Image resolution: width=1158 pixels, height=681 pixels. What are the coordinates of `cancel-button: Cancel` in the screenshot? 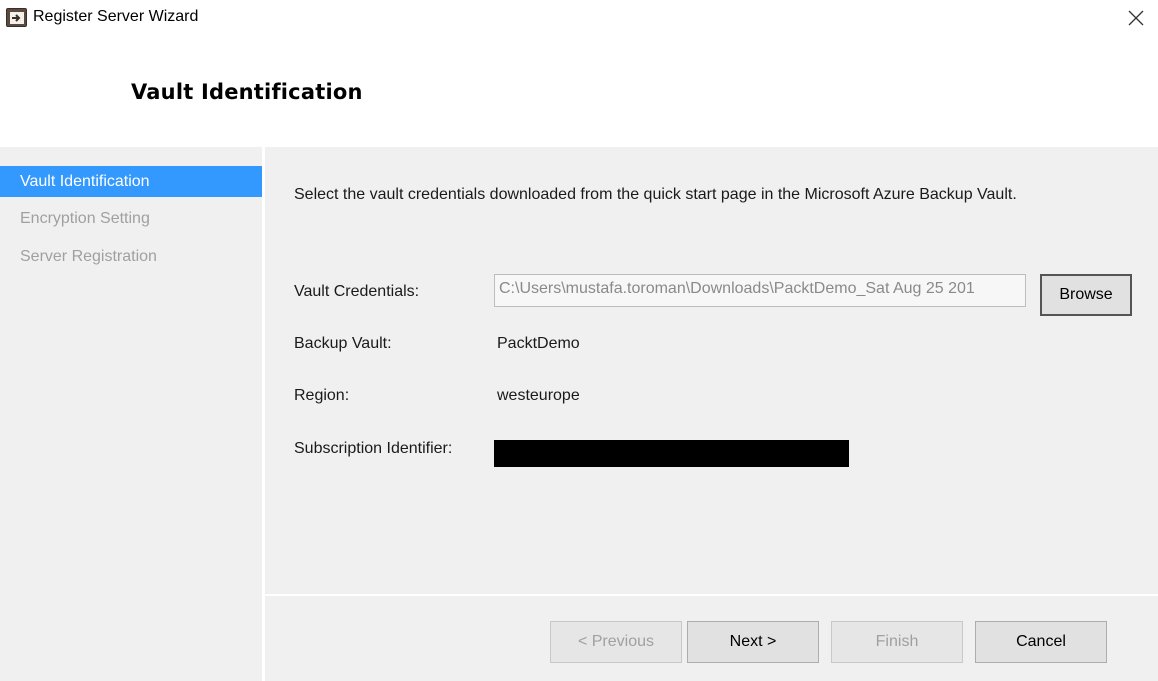 It's located at (1041, 642).